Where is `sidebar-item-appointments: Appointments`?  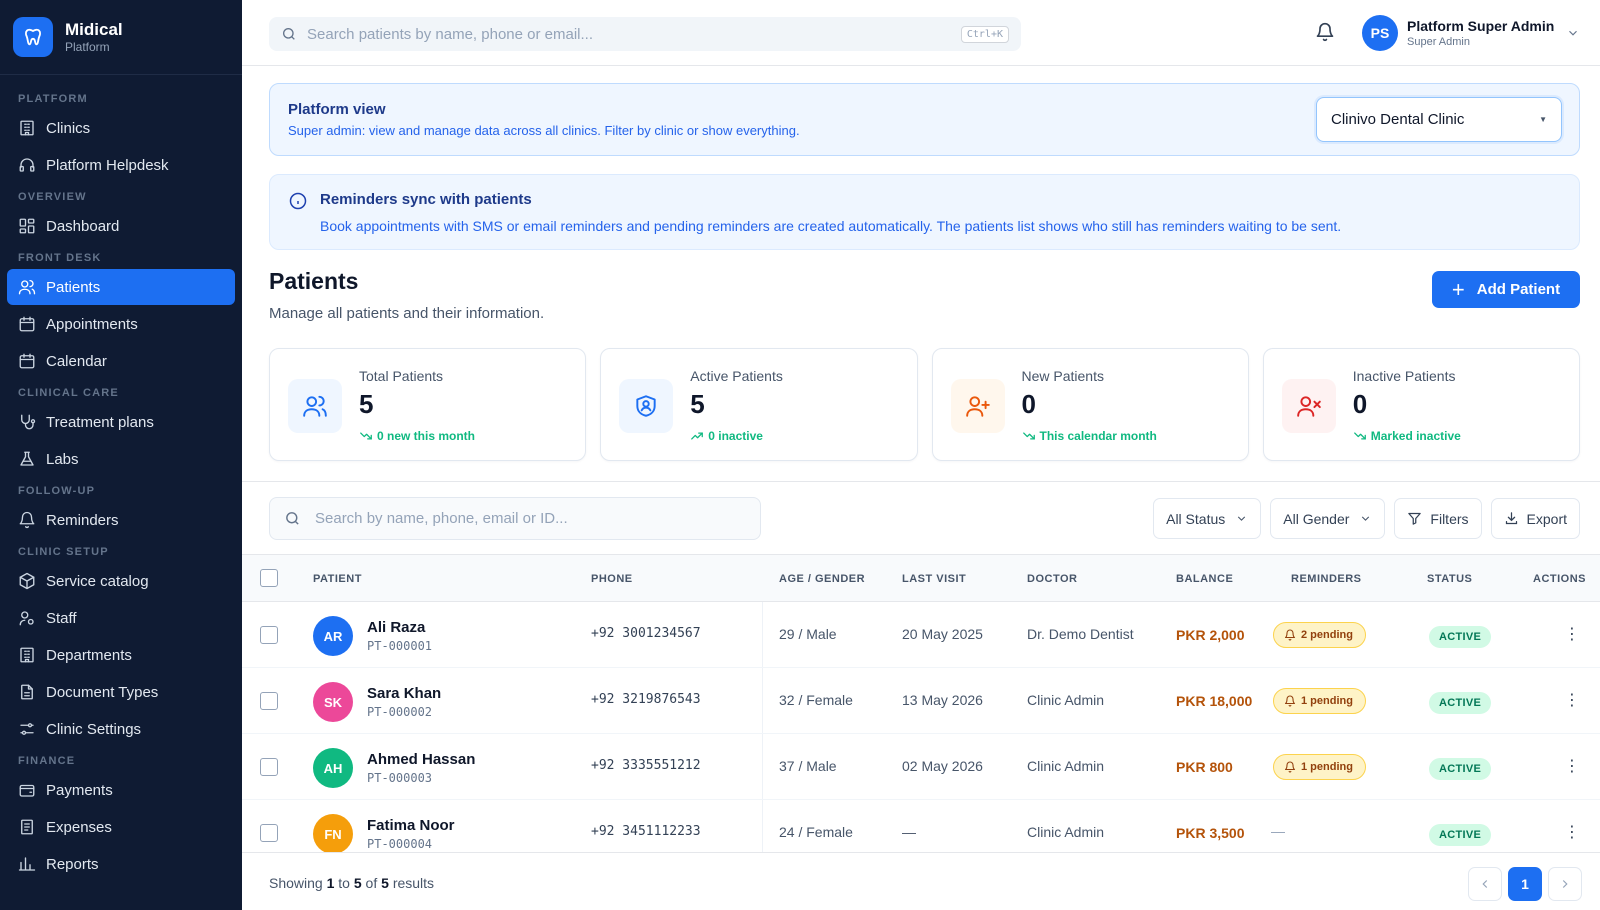 sidebar-item-appointments: Appointments is located at coordinates (121, 324).